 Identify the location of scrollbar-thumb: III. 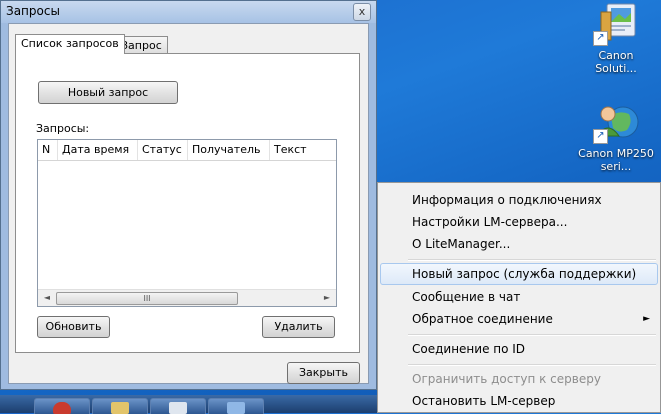
(147, 298).